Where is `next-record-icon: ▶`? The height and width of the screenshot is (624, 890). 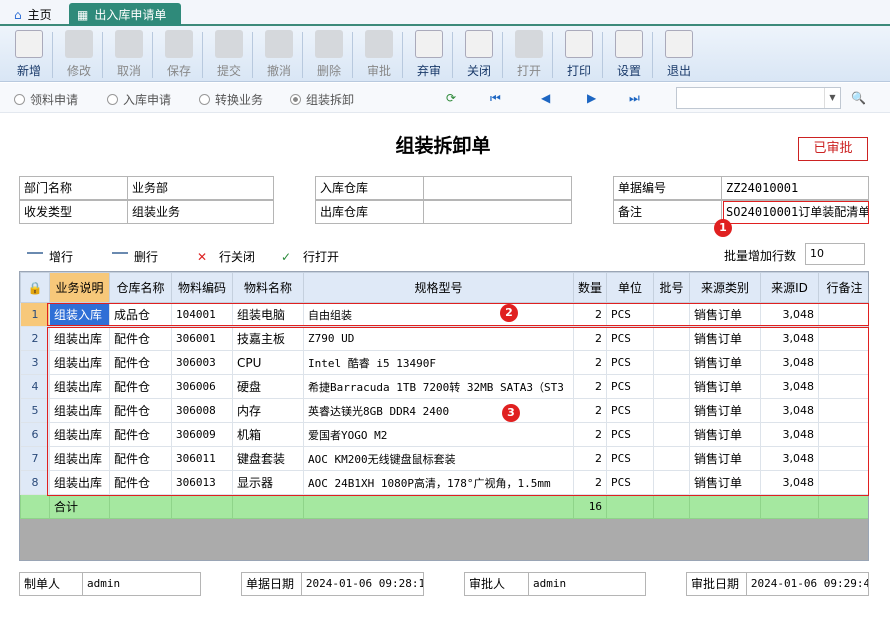 next-record-icon: ▶ is located at coordinates (591, 98).